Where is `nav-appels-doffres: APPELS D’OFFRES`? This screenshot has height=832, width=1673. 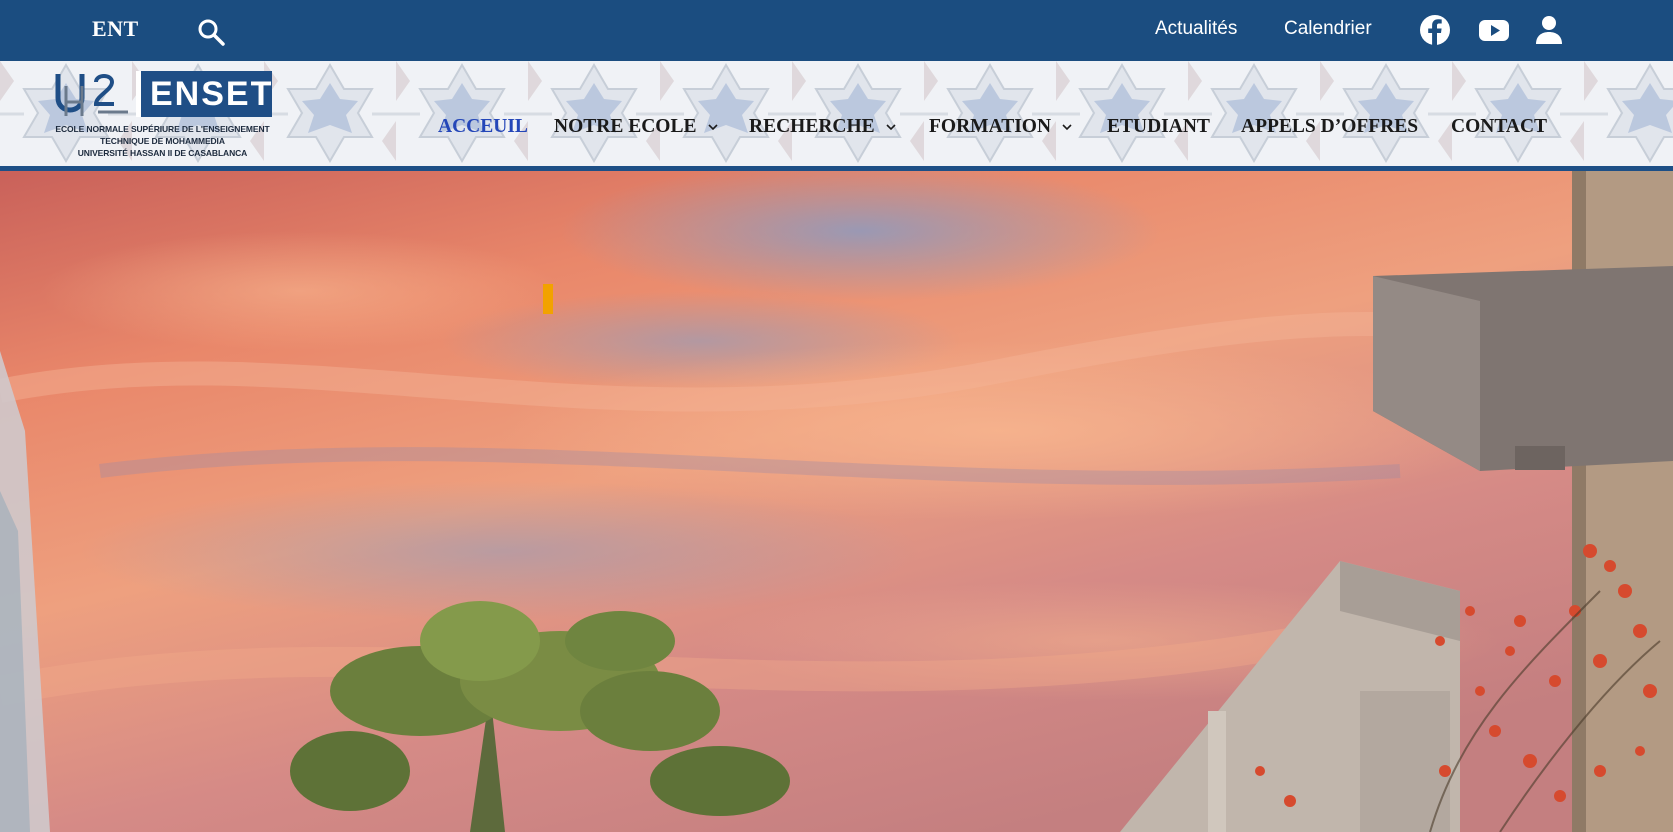 nav-appels-doffres: APPELS D’OFFRES is located at coordinates (1329, 127).